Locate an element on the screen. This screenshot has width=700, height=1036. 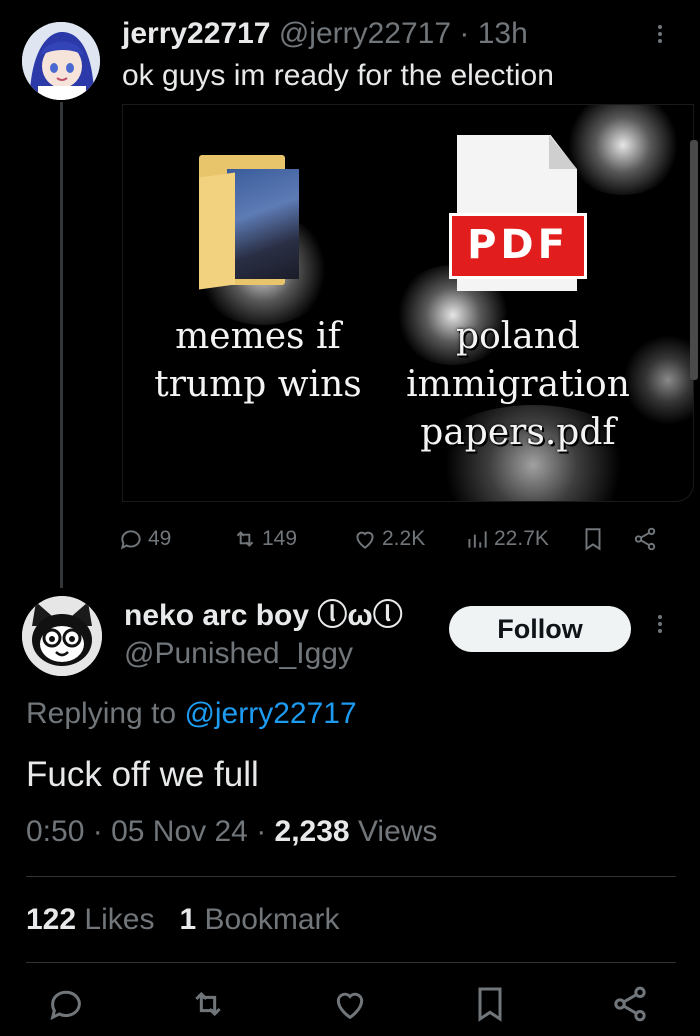
image-edge-scrollbar is located at coordinates (694, 260).